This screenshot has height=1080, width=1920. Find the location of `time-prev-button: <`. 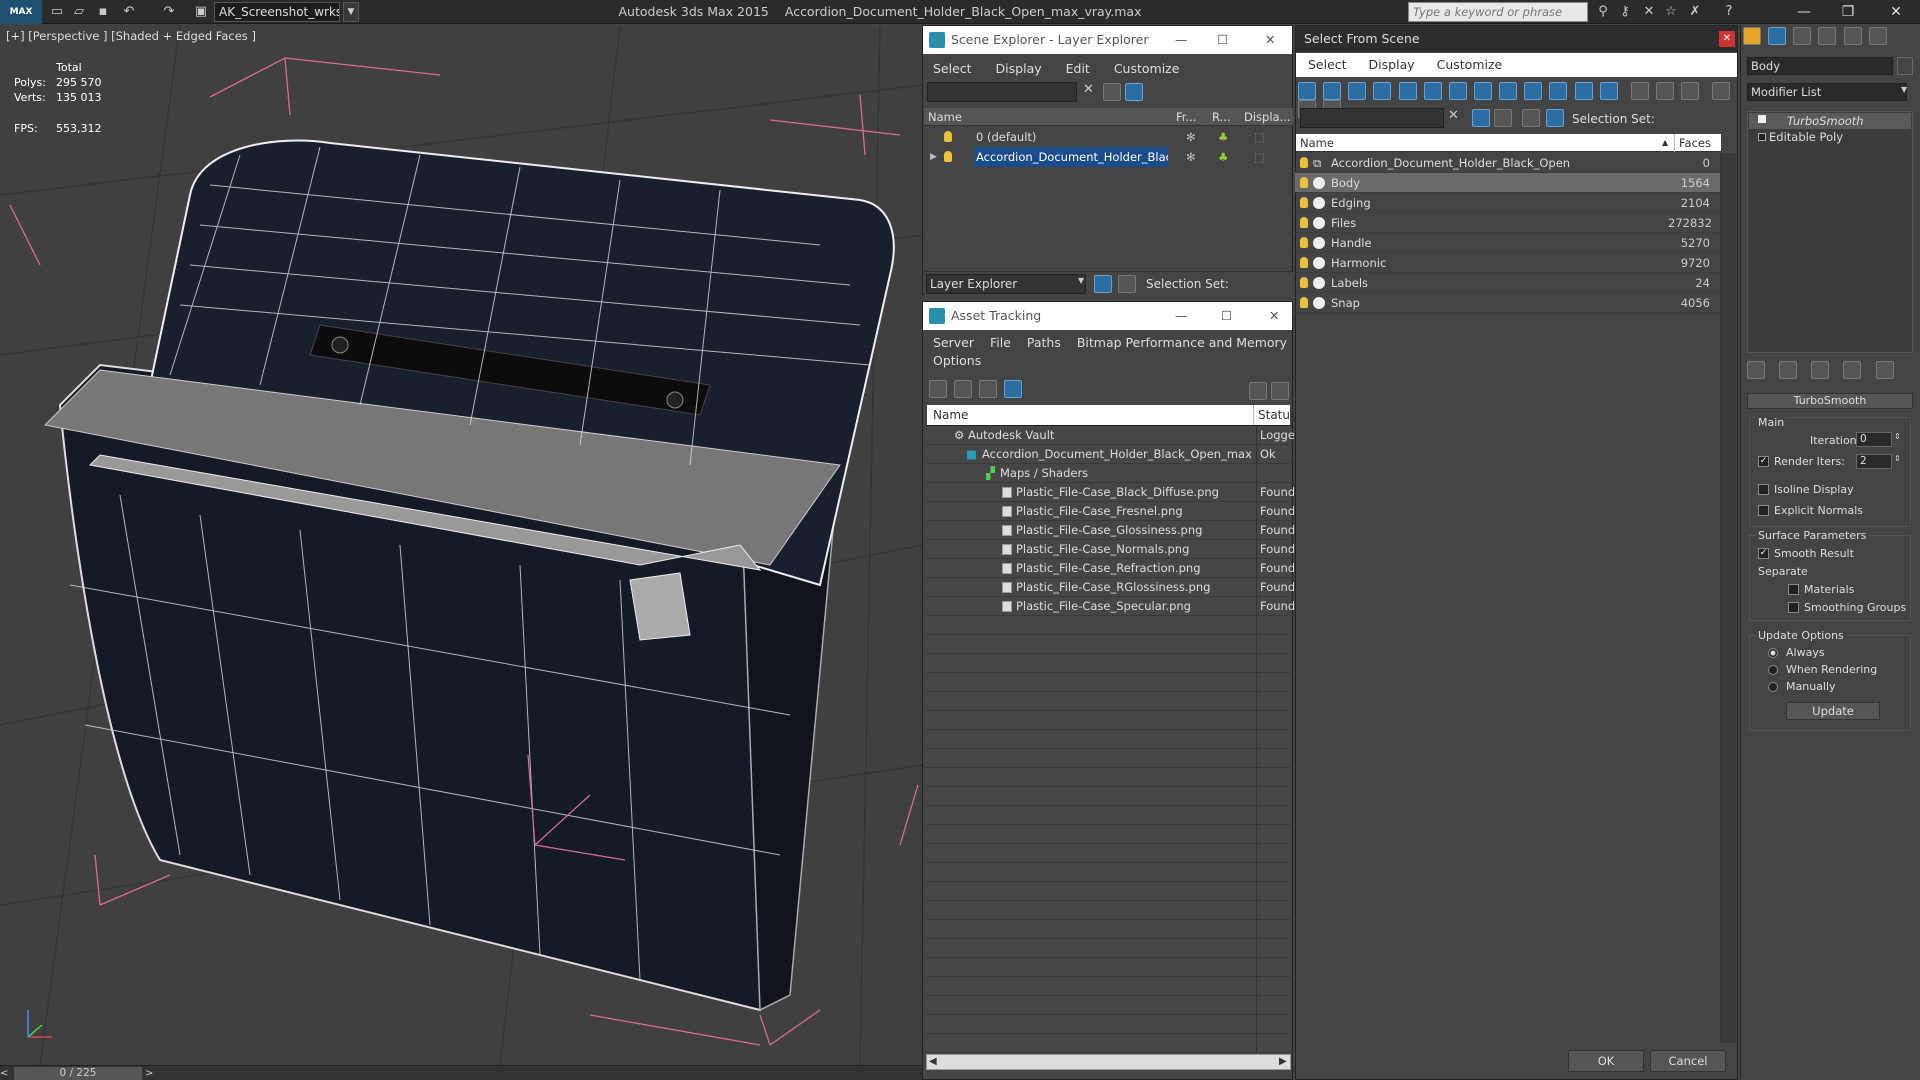

time-prev-button: < is located at coordinates (5, 1073).